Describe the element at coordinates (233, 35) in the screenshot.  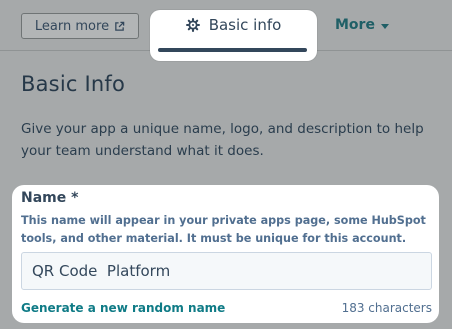
I see `tab-basic-info: Basic info` at that location.